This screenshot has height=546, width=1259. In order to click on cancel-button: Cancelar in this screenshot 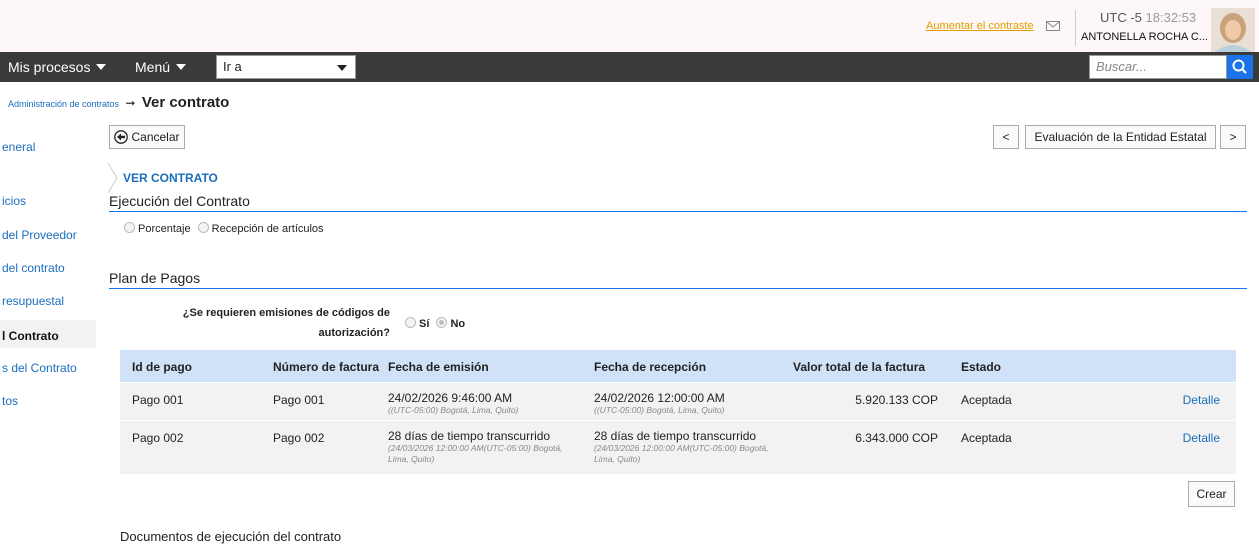, I will do `click(147, 137)`.